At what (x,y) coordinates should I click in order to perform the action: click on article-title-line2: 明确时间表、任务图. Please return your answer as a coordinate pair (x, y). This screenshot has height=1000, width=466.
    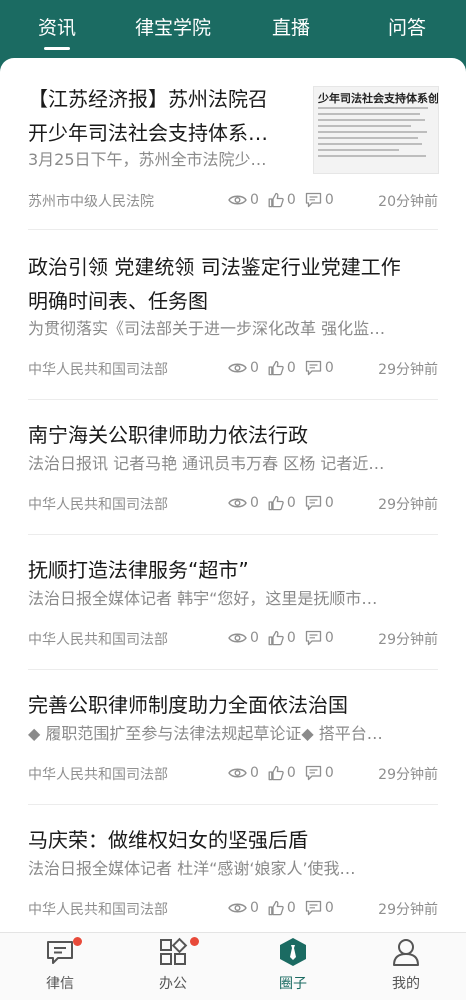
    Looking at the image, I should click on (118, 301).